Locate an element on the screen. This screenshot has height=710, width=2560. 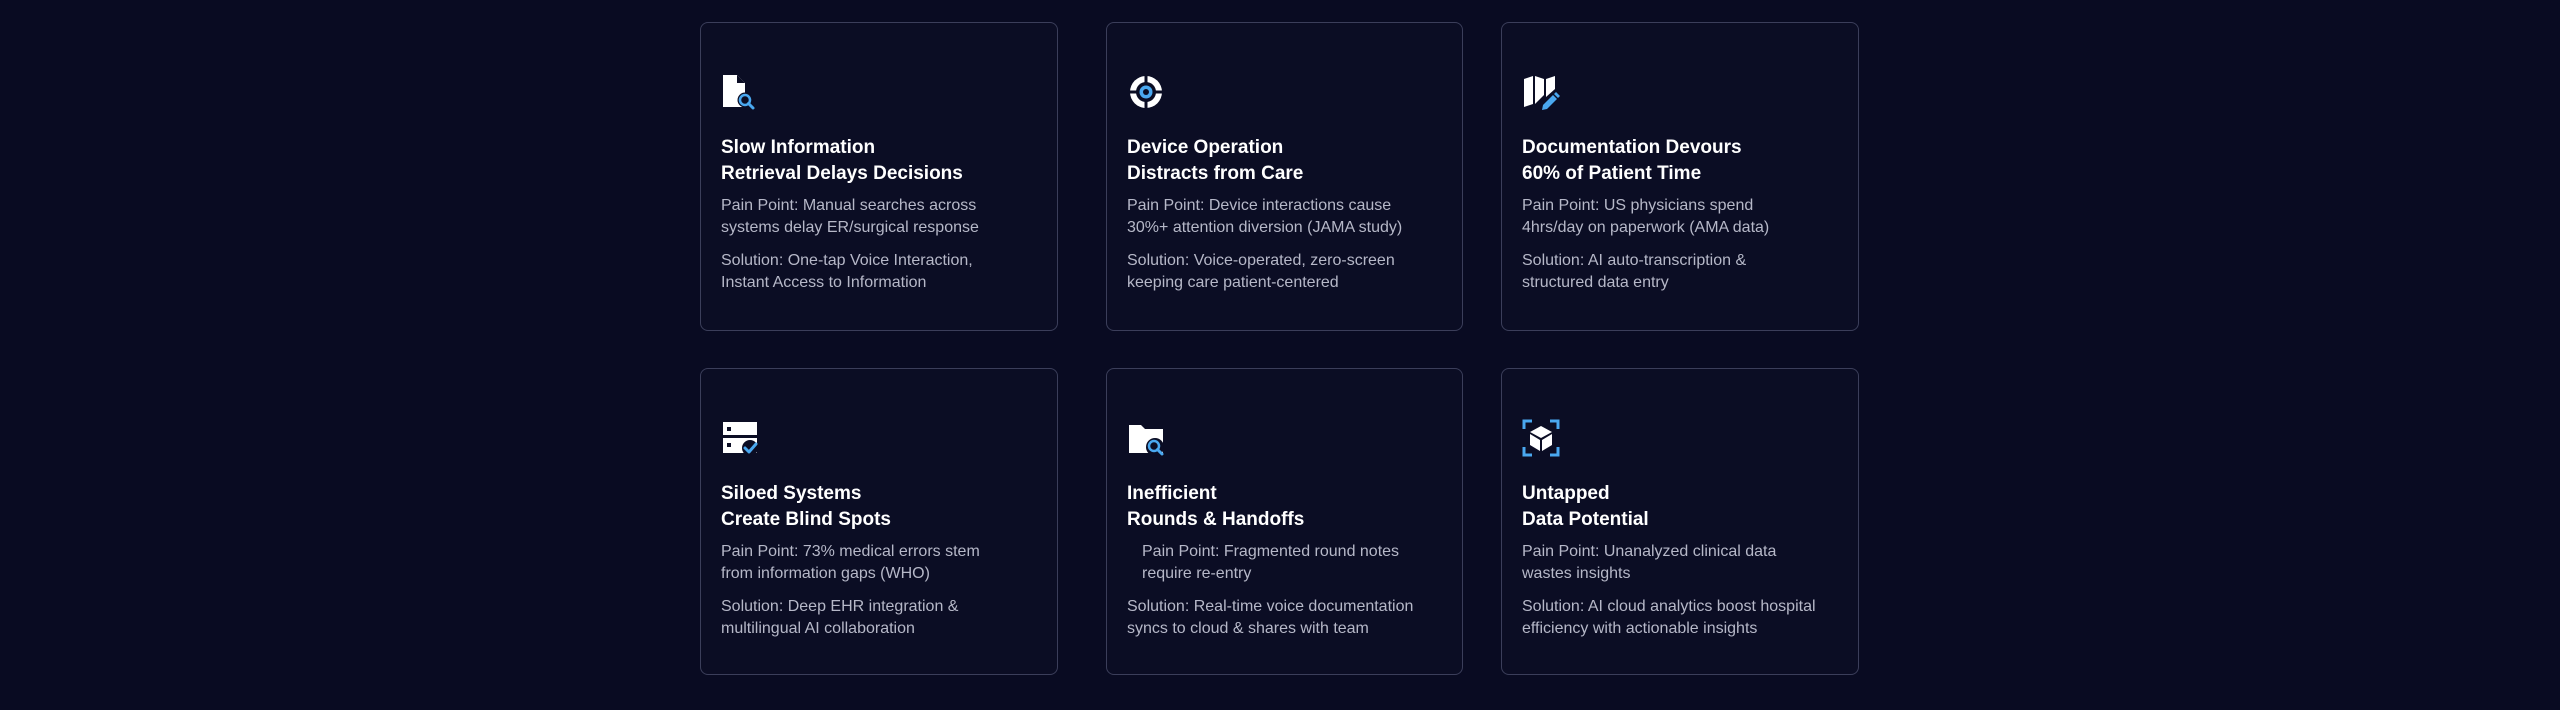
server-check-icon is located at coordinates (740, 438).